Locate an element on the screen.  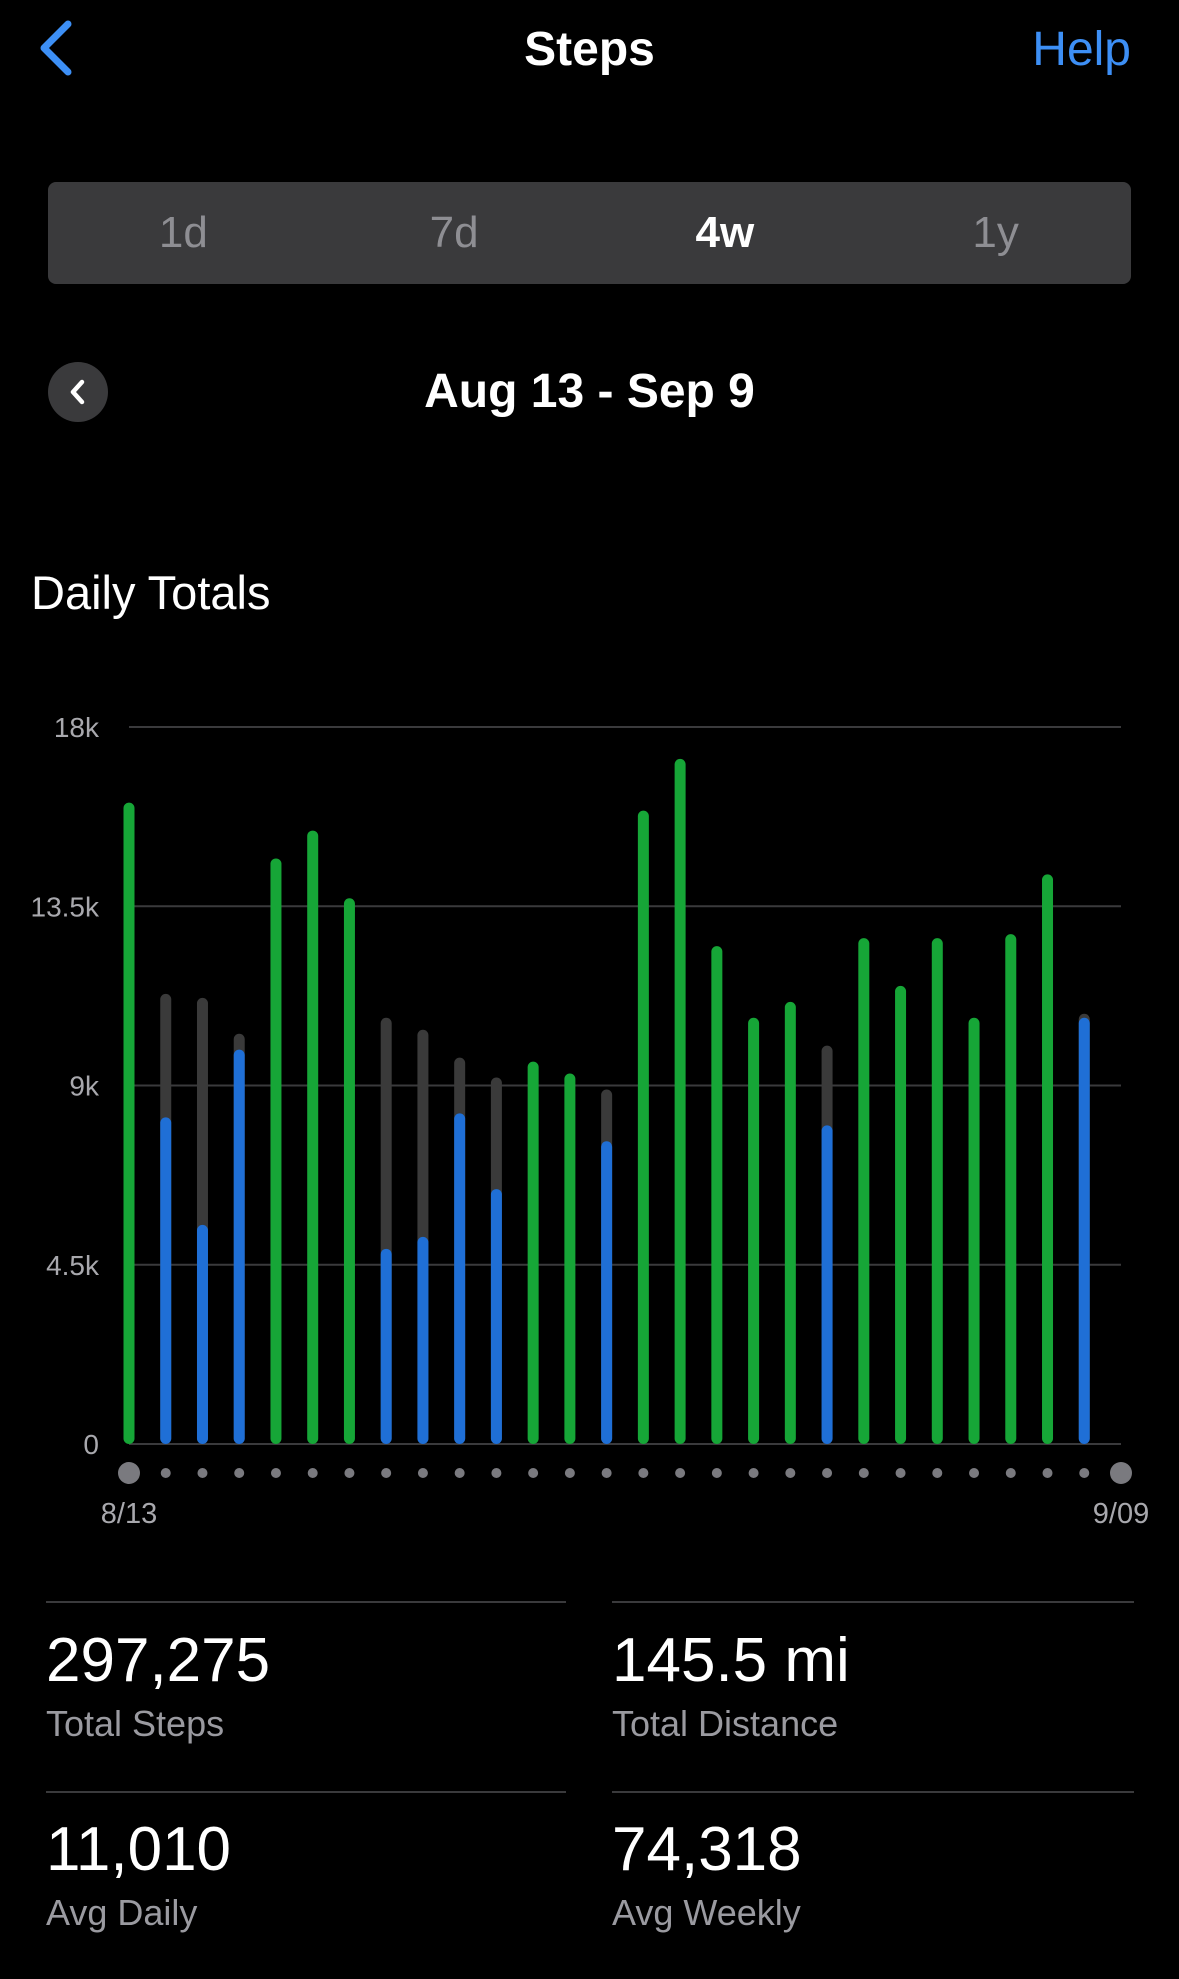
section-title: Daily Totals is located at coordinates (151, 592).